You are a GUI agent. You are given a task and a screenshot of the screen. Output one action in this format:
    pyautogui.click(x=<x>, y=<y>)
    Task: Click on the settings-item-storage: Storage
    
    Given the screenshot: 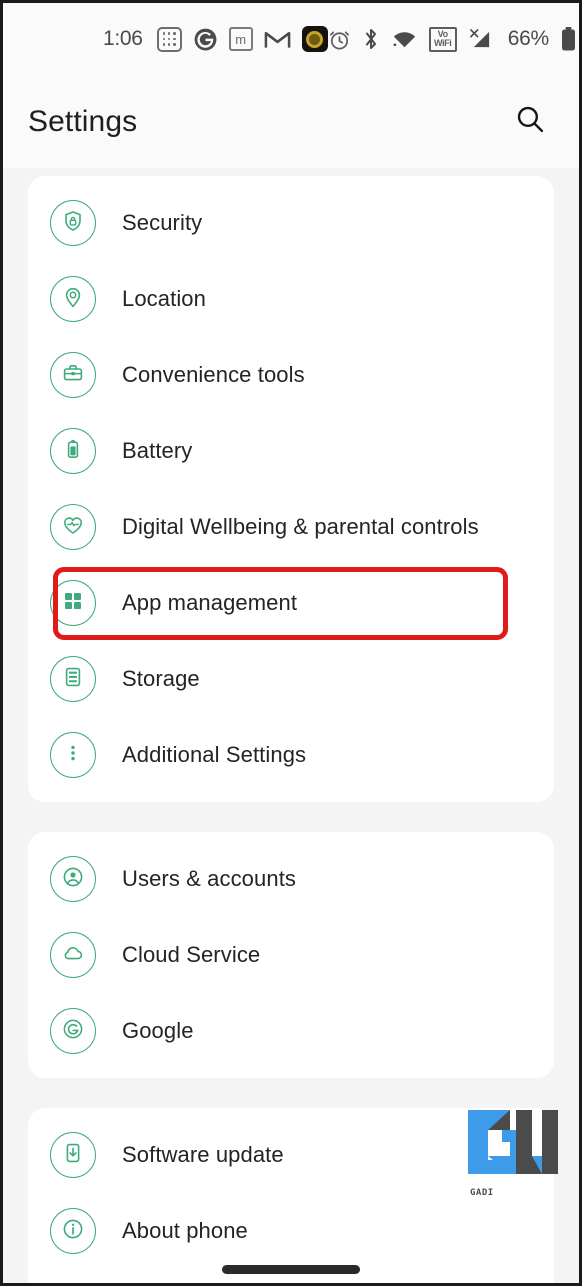 What is the action you would take?
    pyautogui.click(x=291, y=679)
    